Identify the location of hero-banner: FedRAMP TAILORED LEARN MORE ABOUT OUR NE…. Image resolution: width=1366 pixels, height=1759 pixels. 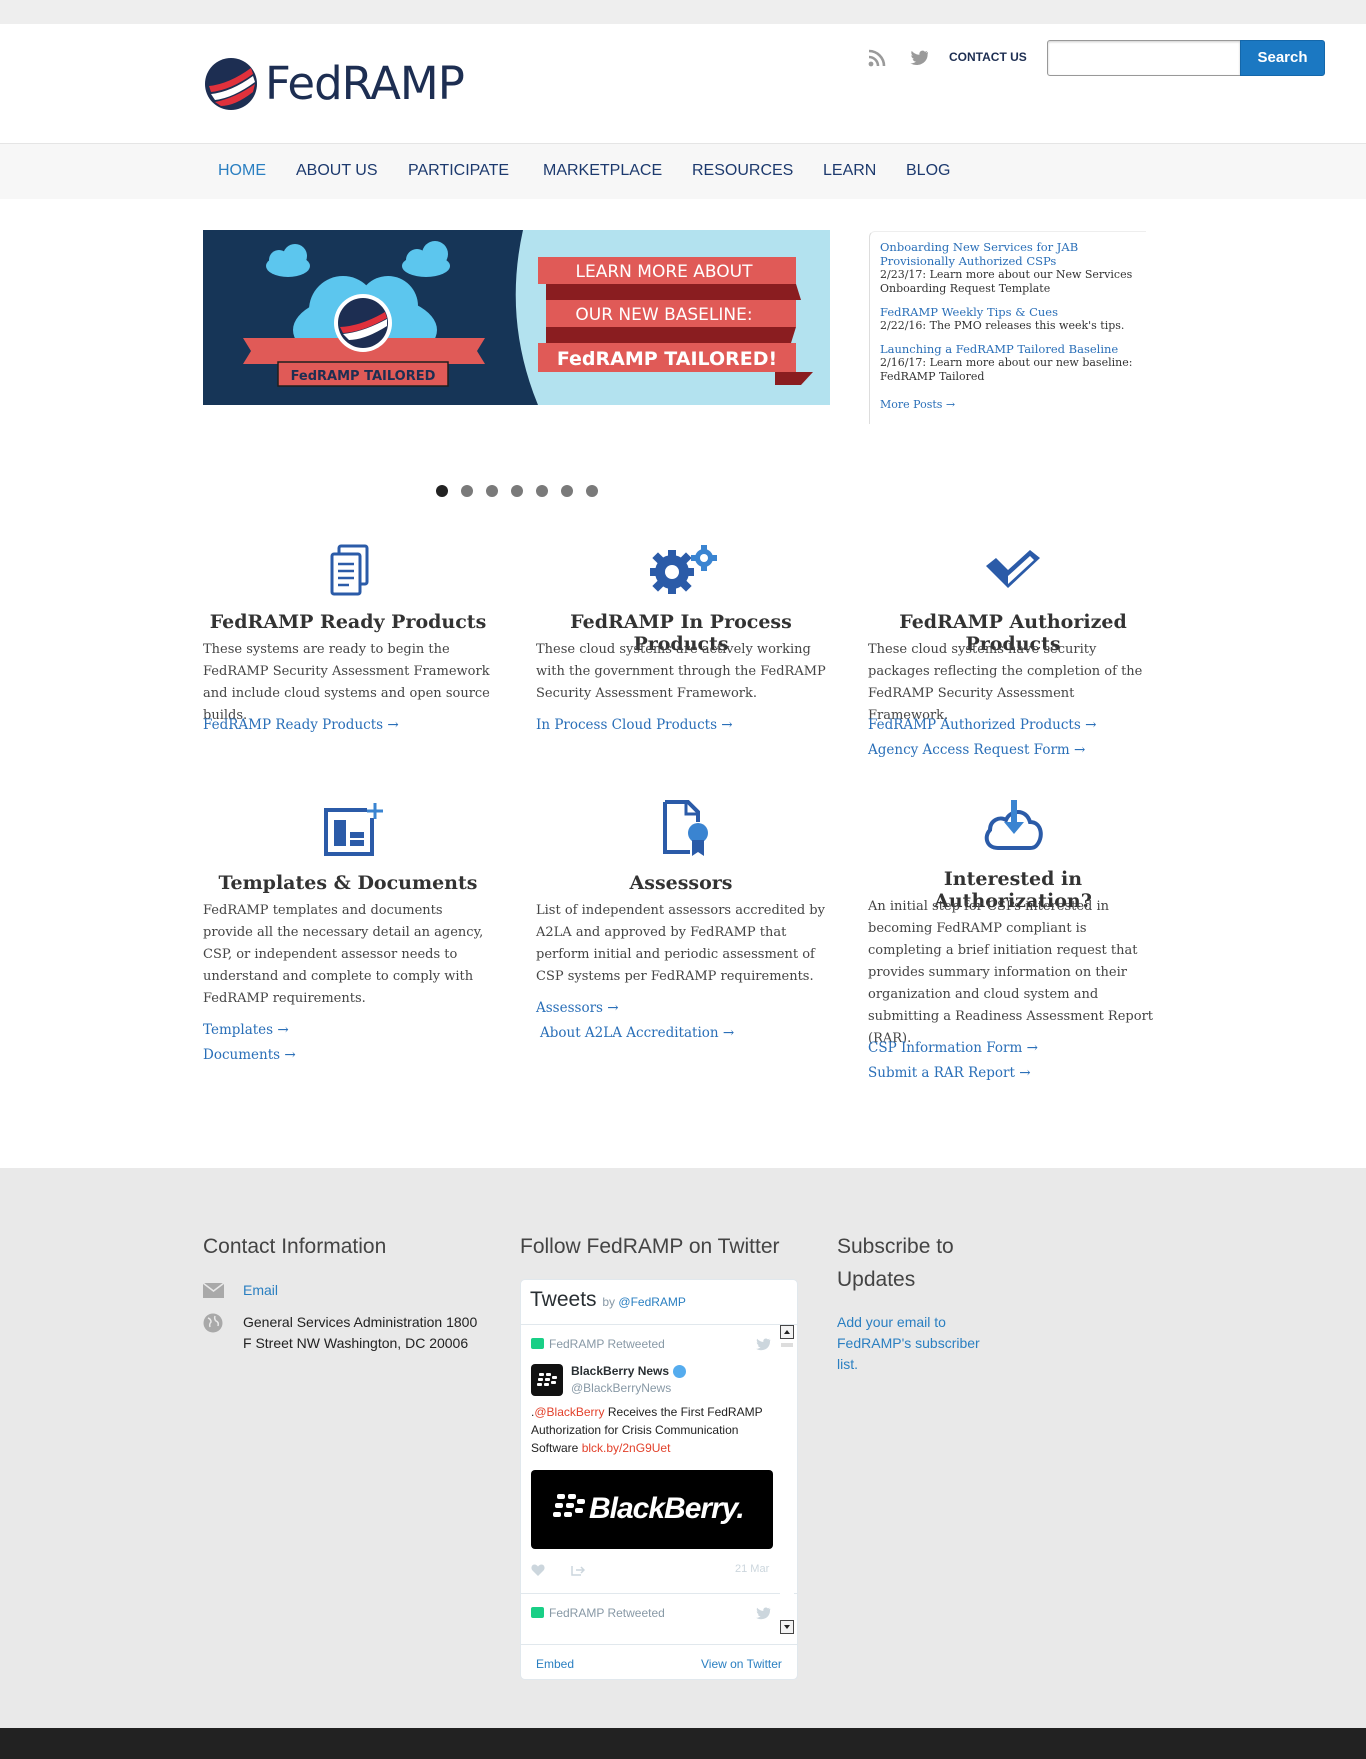
(516, 317).